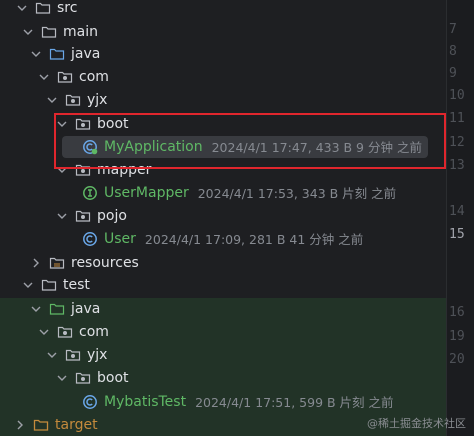 This screenshot has width=474, height=436. I want to click on watermark: @稀土掘金技术社区, so click(416, 423).